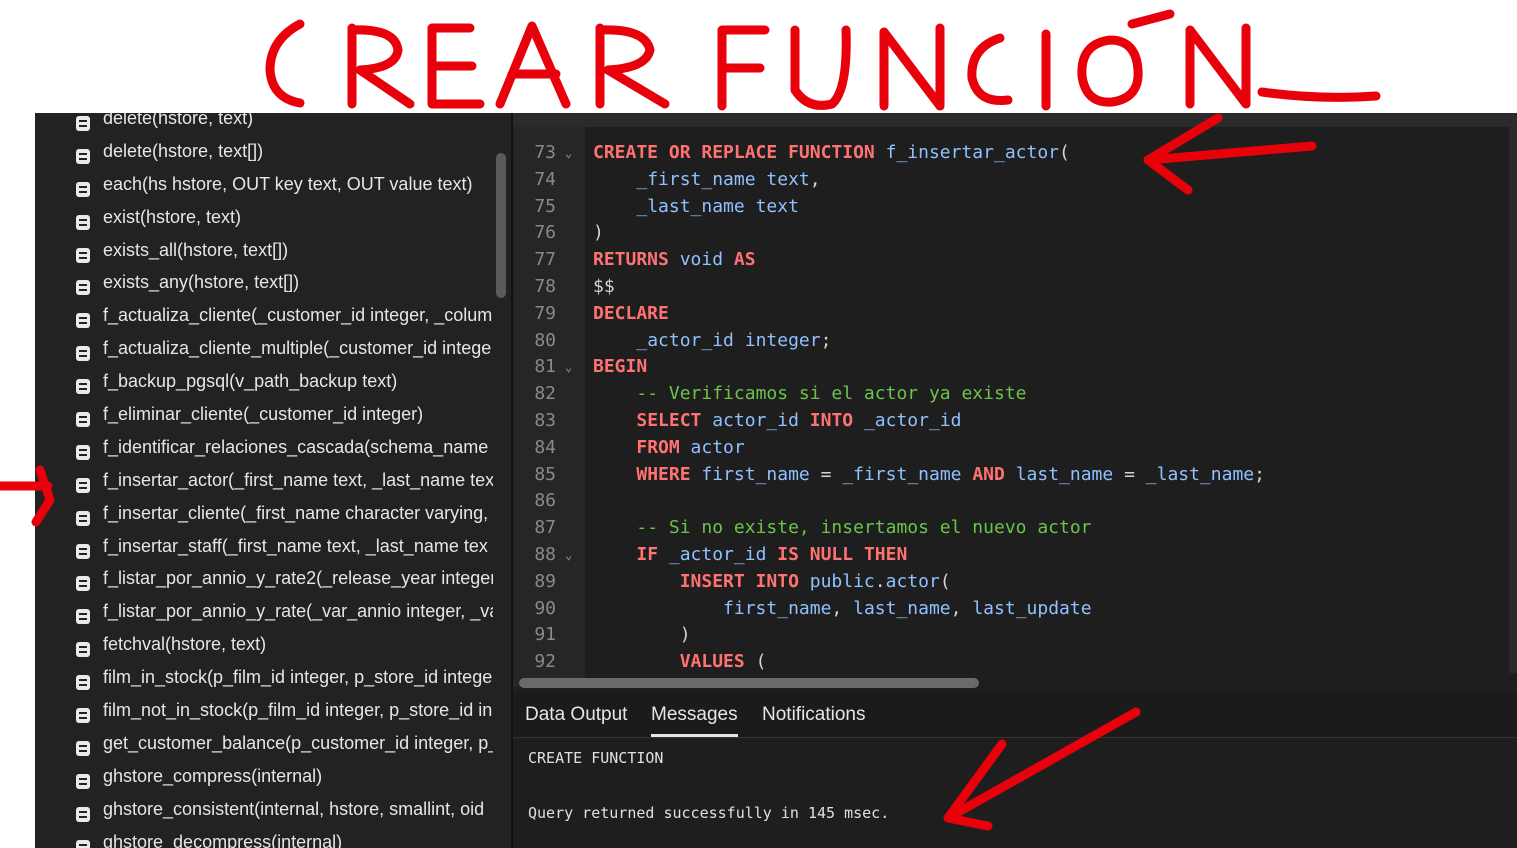  I want to click on tree-item-label: ghstore_decompress(internal), so click(223, 839).